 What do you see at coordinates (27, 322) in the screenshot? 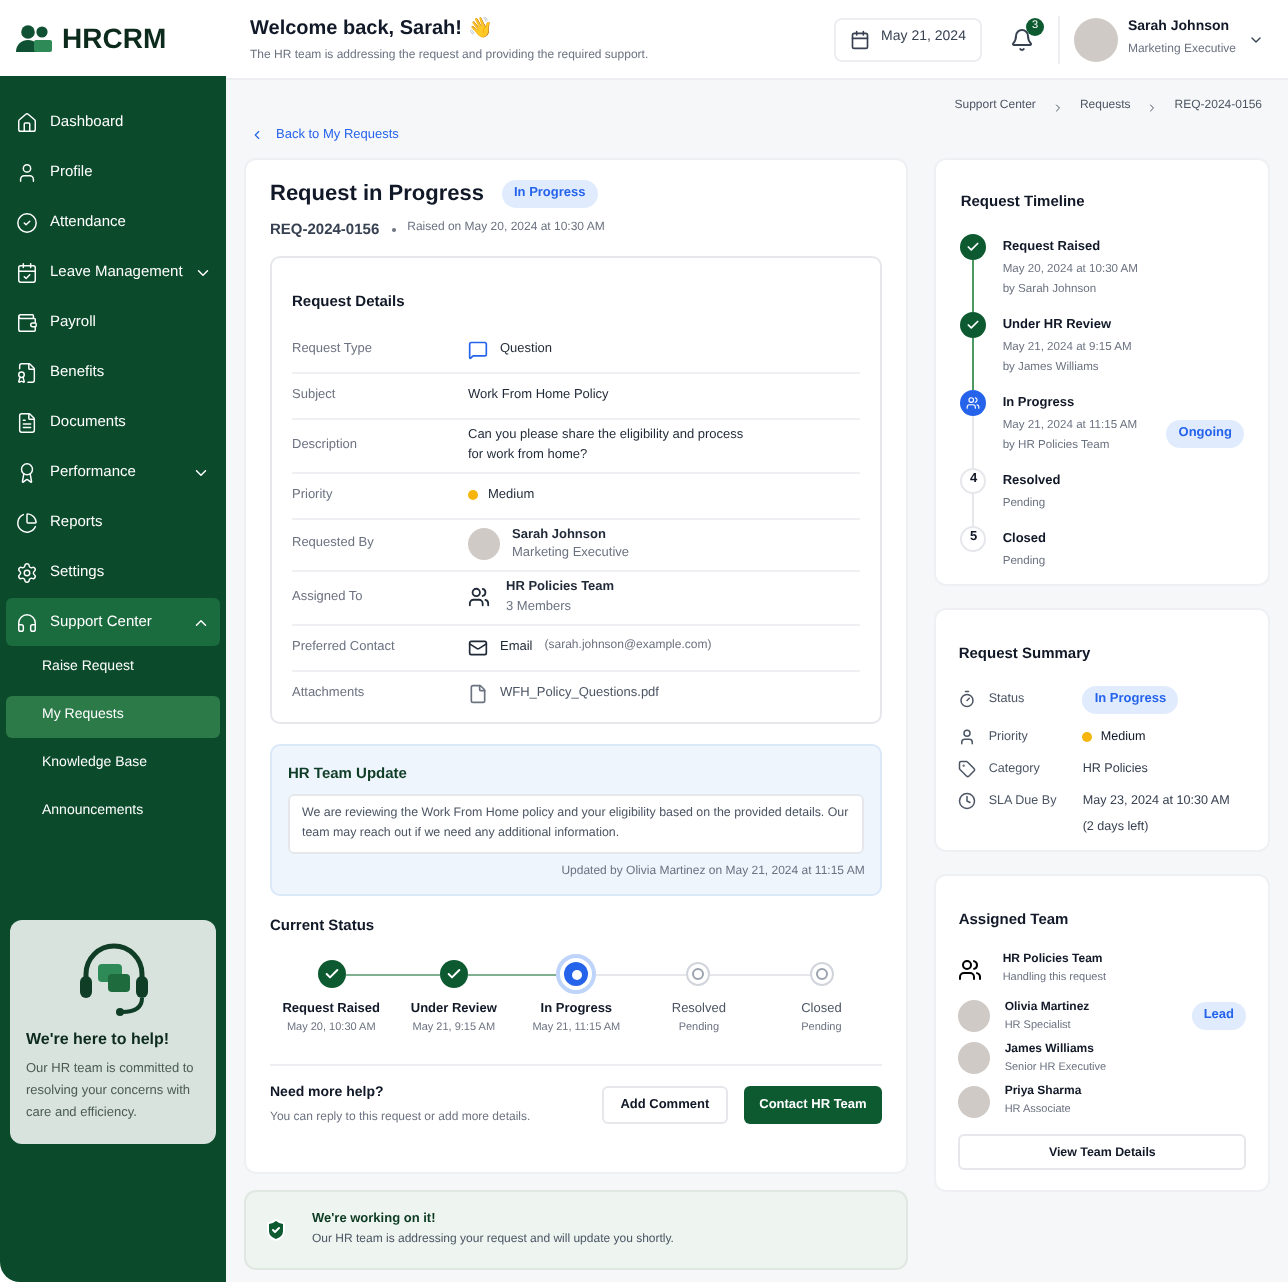
I see `wallet-icon` at bounding box center [27, 322].